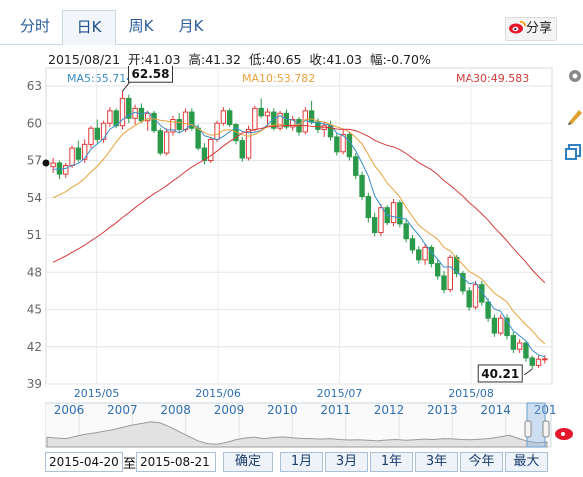 The width and height of the screenshot is (583, 477). I want to click on navigator-year-label: 2013, so click(442, 410).